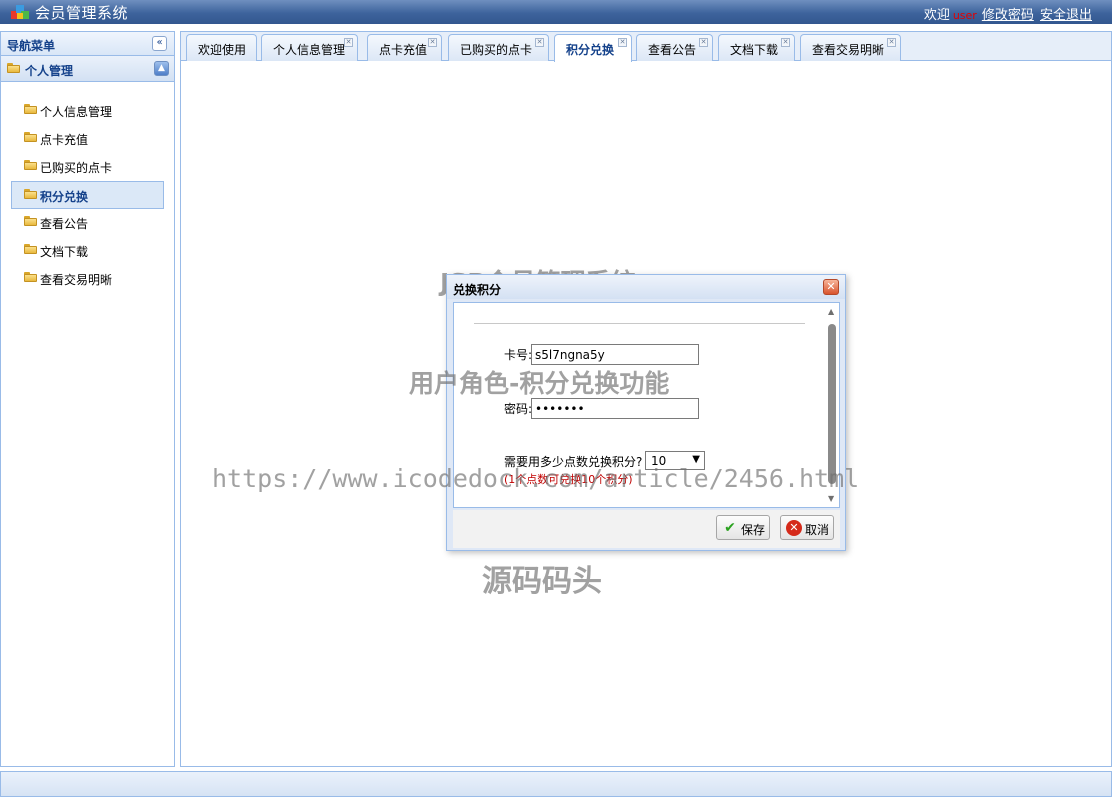 The height and width of the screenshot is (797, 1112). Describe the element at coordinates (659, 461) in the screenshot. I see `points-amount-value: 10` at that location.